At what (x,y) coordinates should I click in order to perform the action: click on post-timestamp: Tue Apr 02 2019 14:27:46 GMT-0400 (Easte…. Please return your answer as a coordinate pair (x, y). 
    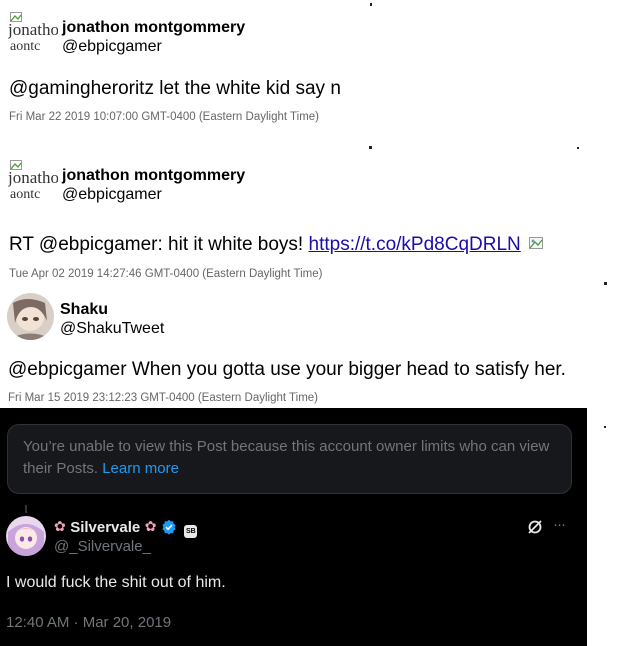
    Looking at the image, I should click on (166, 274).